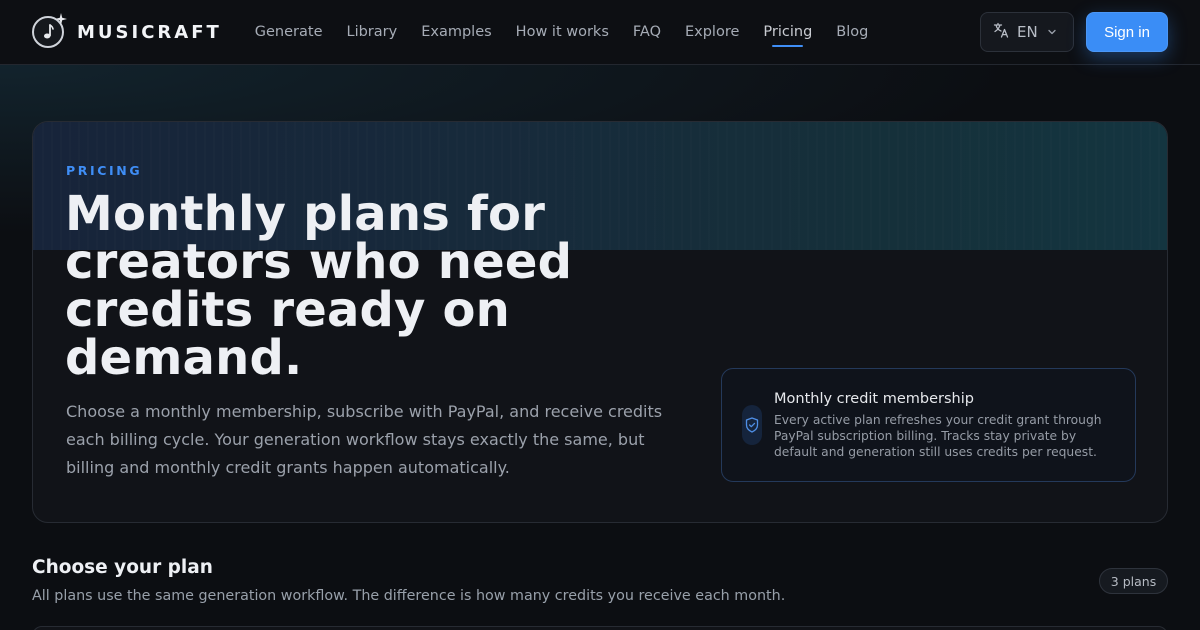 Image resolution: width=1200 pixels, height=630 pixels. I want to click on nav-pricing: Pricing, so click(787, 34).